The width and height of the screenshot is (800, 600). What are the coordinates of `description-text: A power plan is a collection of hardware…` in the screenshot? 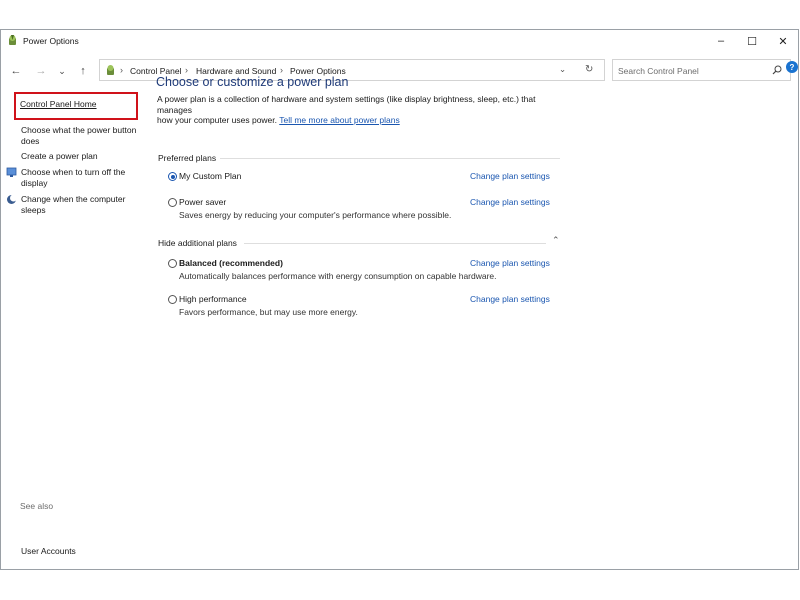 It's located at (346, 104).